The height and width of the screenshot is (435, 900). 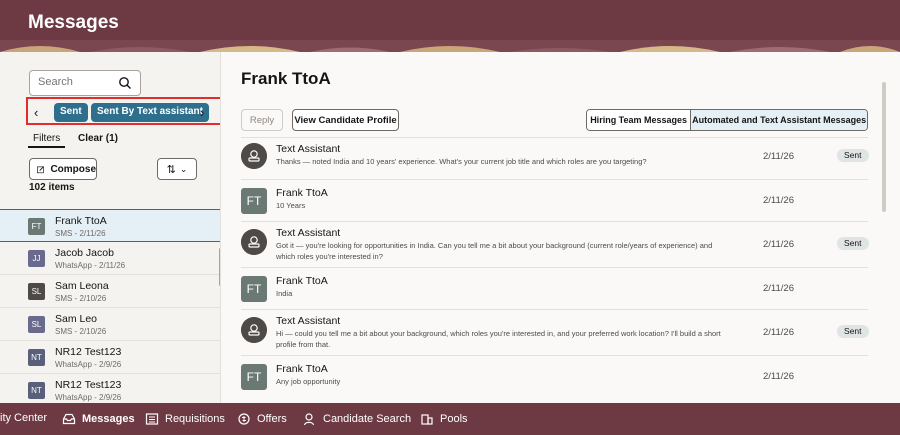 I want to click on search-field, so click(x=85, y=83).